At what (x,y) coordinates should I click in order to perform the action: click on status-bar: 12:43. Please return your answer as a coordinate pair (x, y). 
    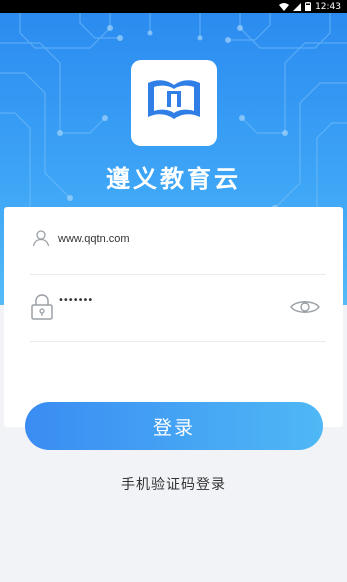
    Looking at the image, I should click on (173, 6).